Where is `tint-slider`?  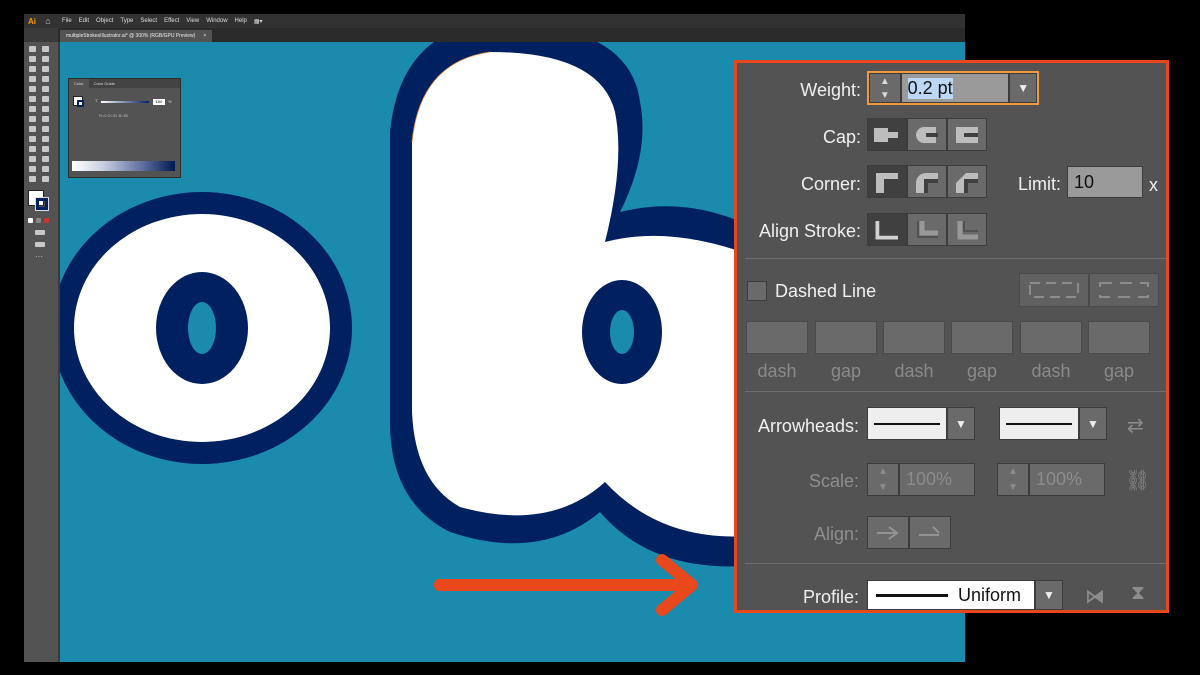 tint-slider is located at coordinates (125, 102).